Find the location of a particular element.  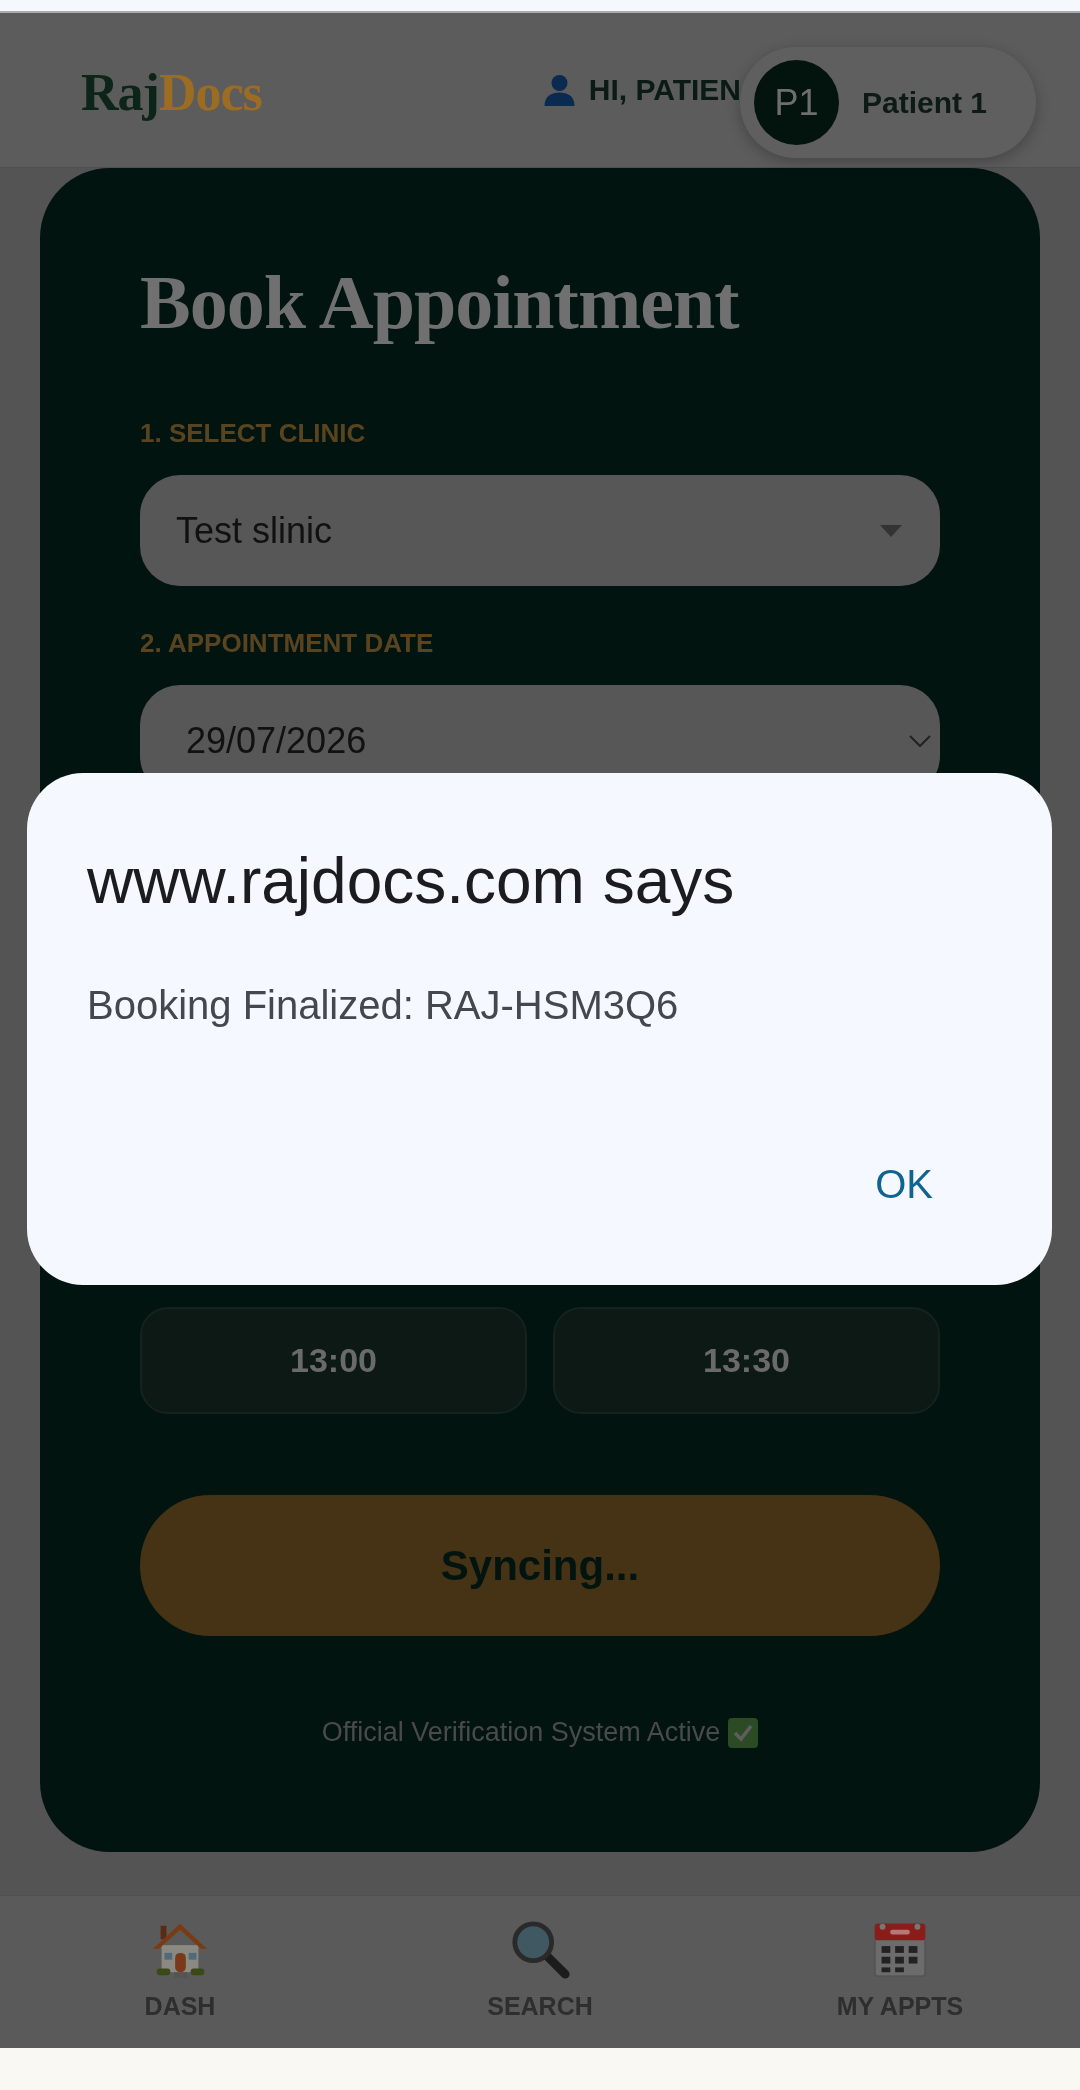

card-title: Book Appointment is located at coordinates (440, 302).